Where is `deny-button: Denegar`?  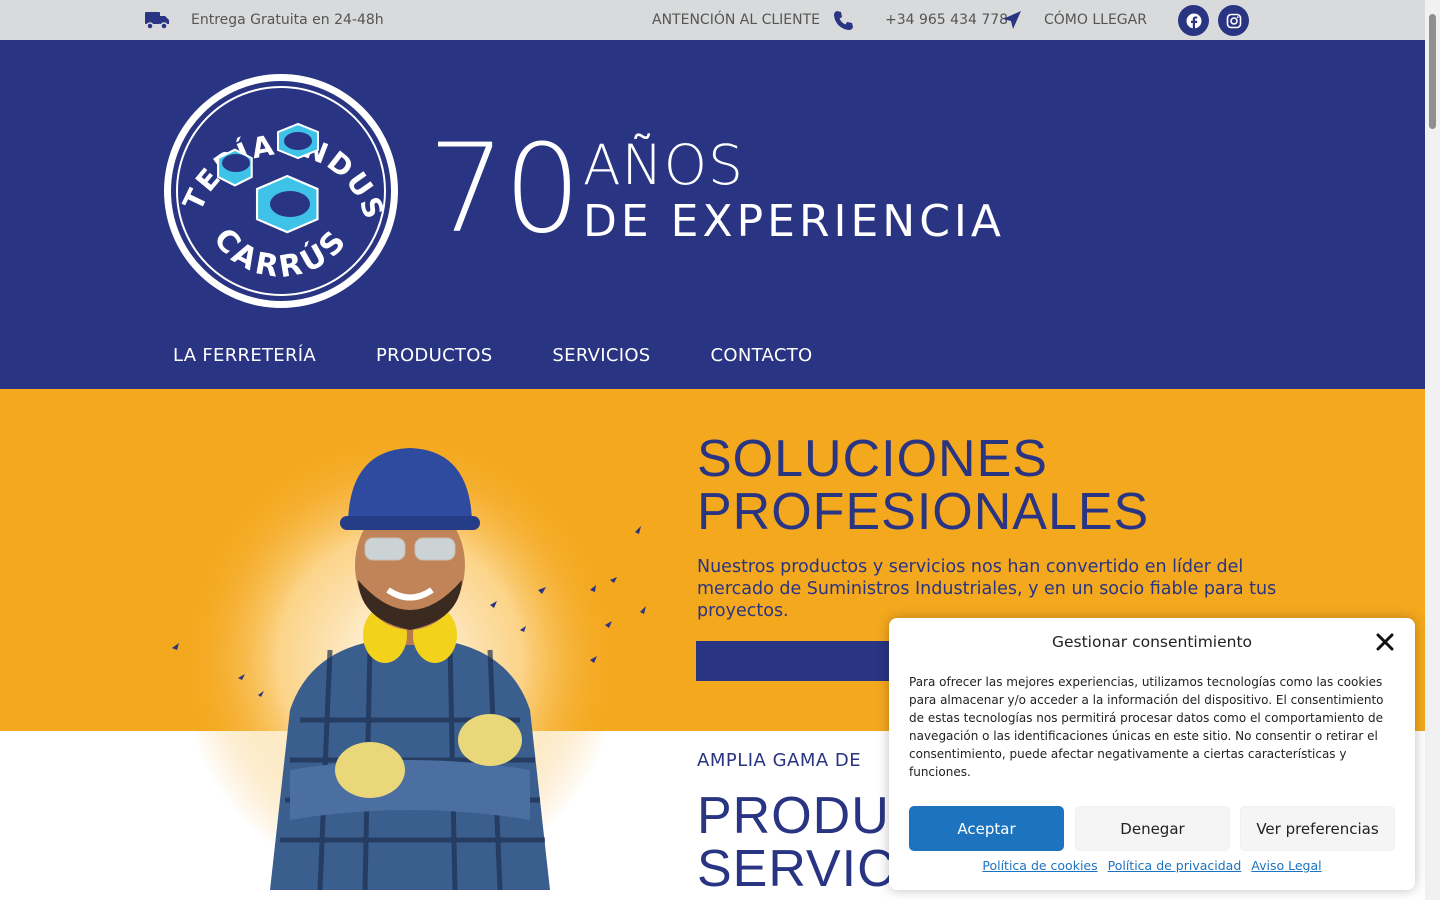 deny-button: Denegar is located at coordinates (1152, 828).